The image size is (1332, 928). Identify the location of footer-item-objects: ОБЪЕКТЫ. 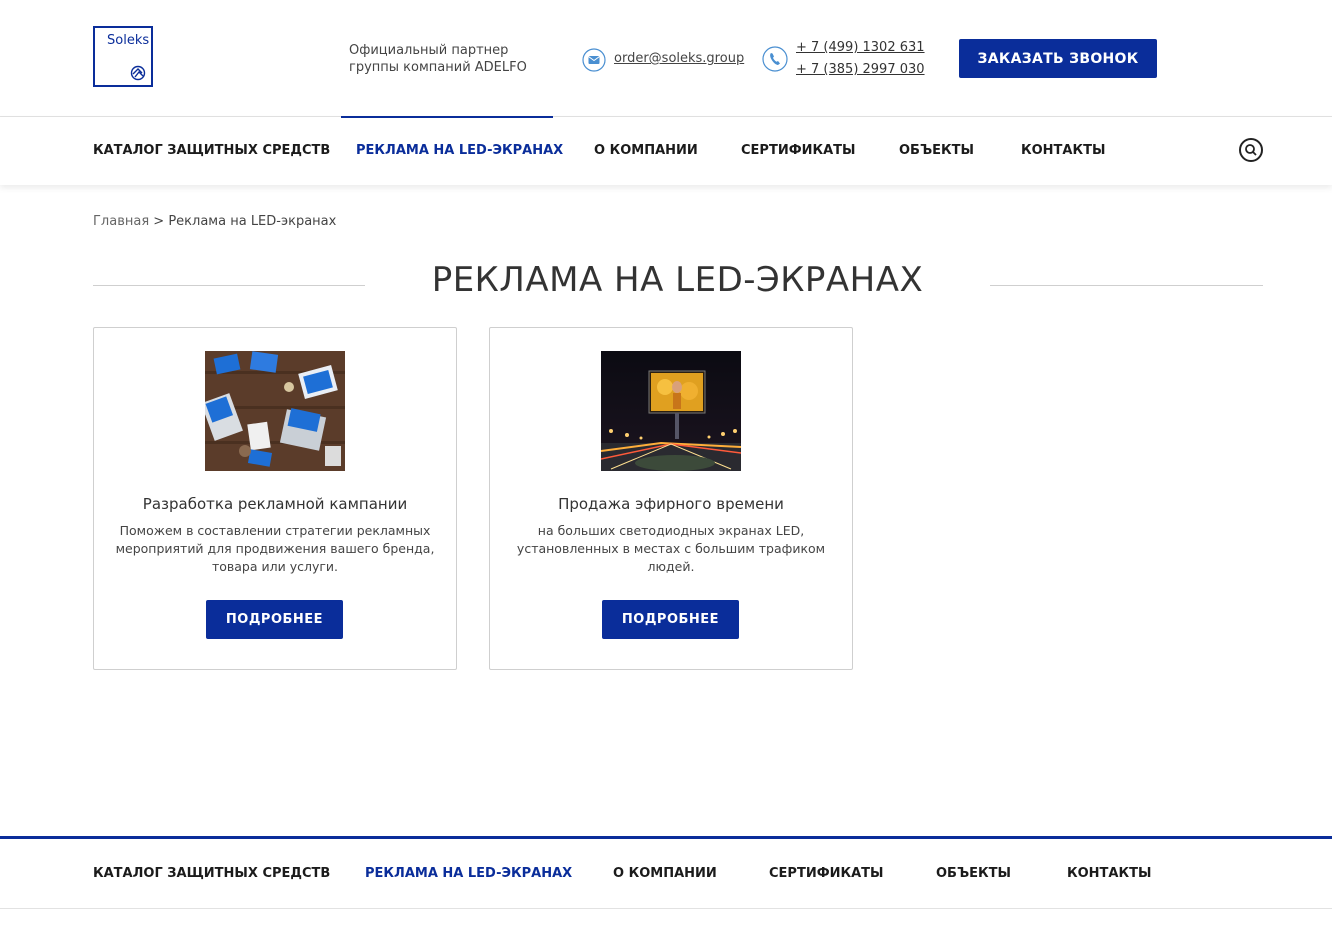
(973, 873).